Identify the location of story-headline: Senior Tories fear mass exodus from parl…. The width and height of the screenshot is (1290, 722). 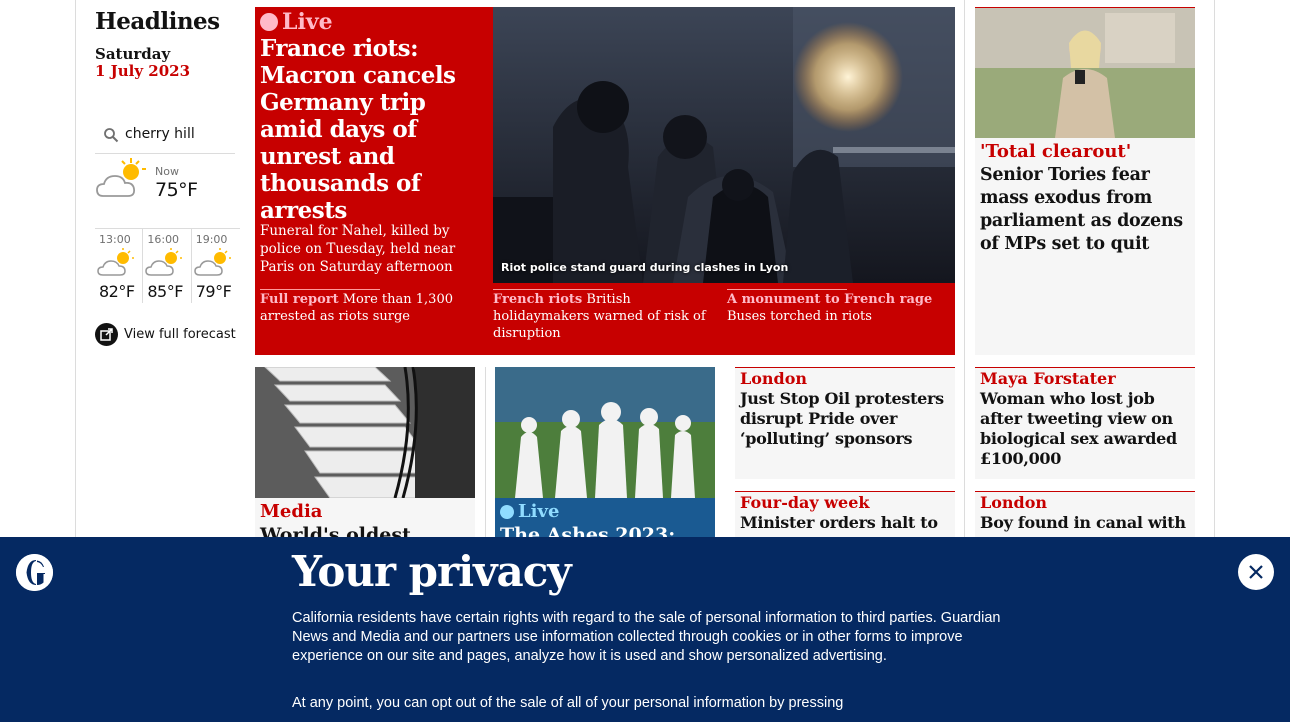
(1086, 210).